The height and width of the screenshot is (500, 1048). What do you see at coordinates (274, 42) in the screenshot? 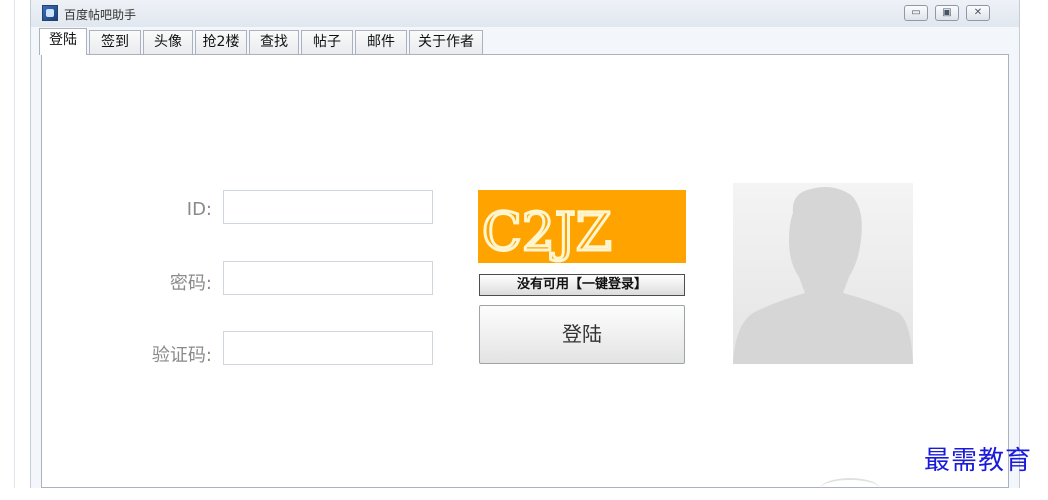
I see `tab-search: 查找` at bounding box center [274, 42].